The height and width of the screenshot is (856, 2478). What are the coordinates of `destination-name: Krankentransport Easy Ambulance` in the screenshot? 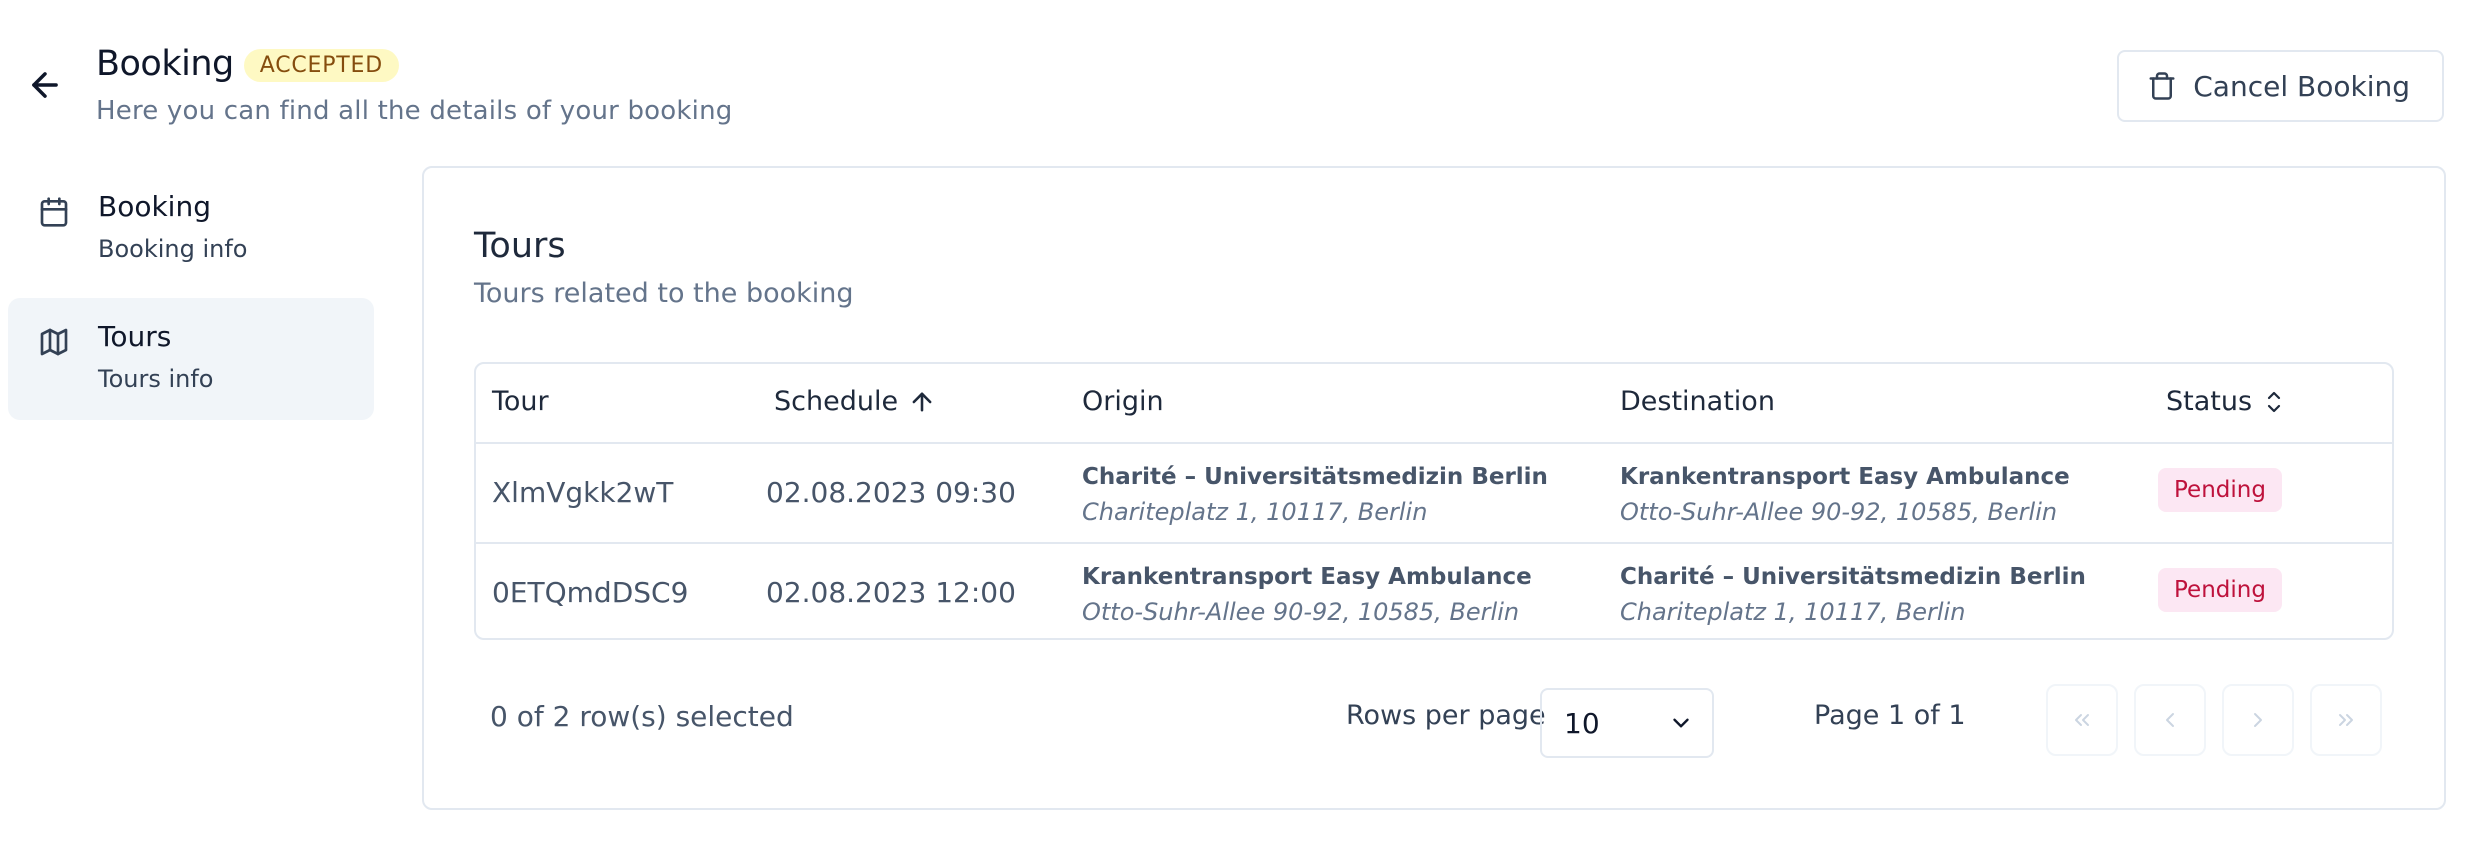 It's located at (1845, 477).